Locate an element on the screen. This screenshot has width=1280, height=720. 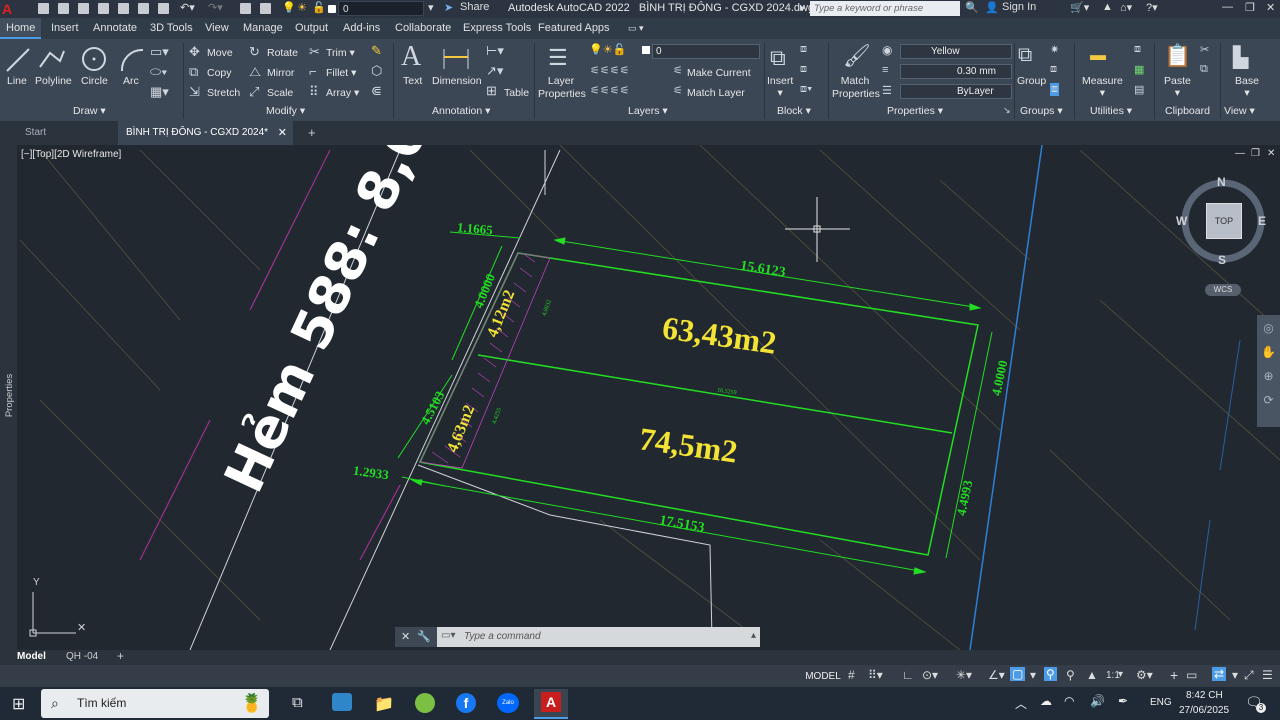
dimension-button: Dimension is located at coordinates (457, 81).